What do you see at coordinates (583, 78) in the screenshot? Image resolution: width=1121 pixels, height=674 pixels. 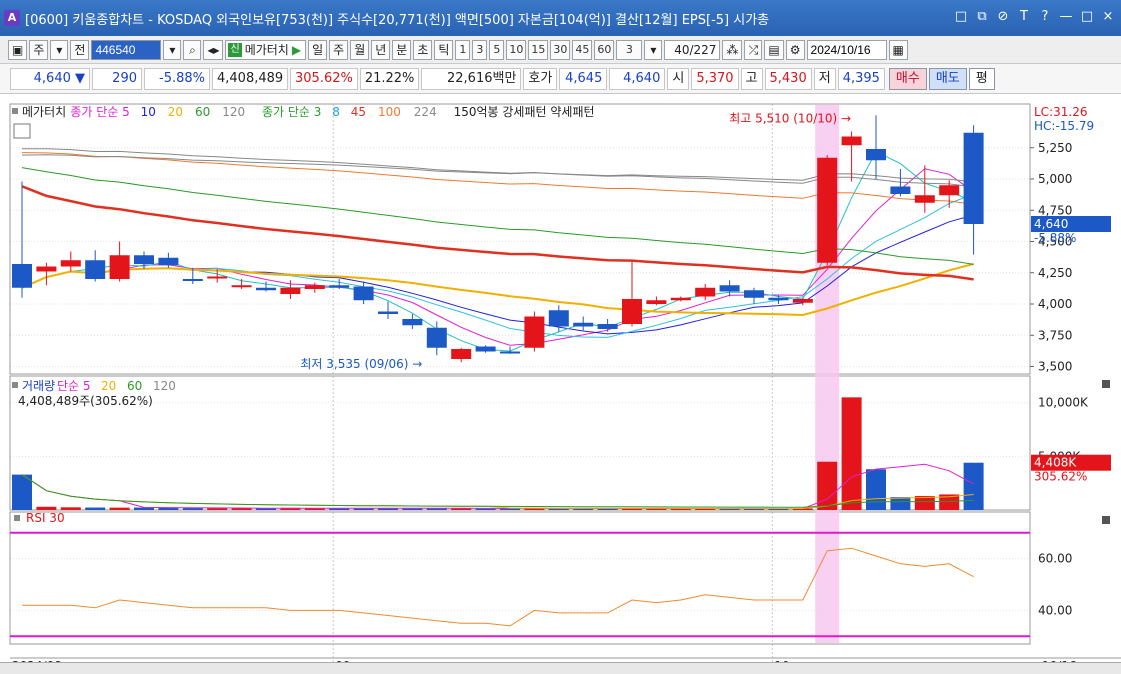 I see `ask-price: 4,645` at bounding box center [583, 78].